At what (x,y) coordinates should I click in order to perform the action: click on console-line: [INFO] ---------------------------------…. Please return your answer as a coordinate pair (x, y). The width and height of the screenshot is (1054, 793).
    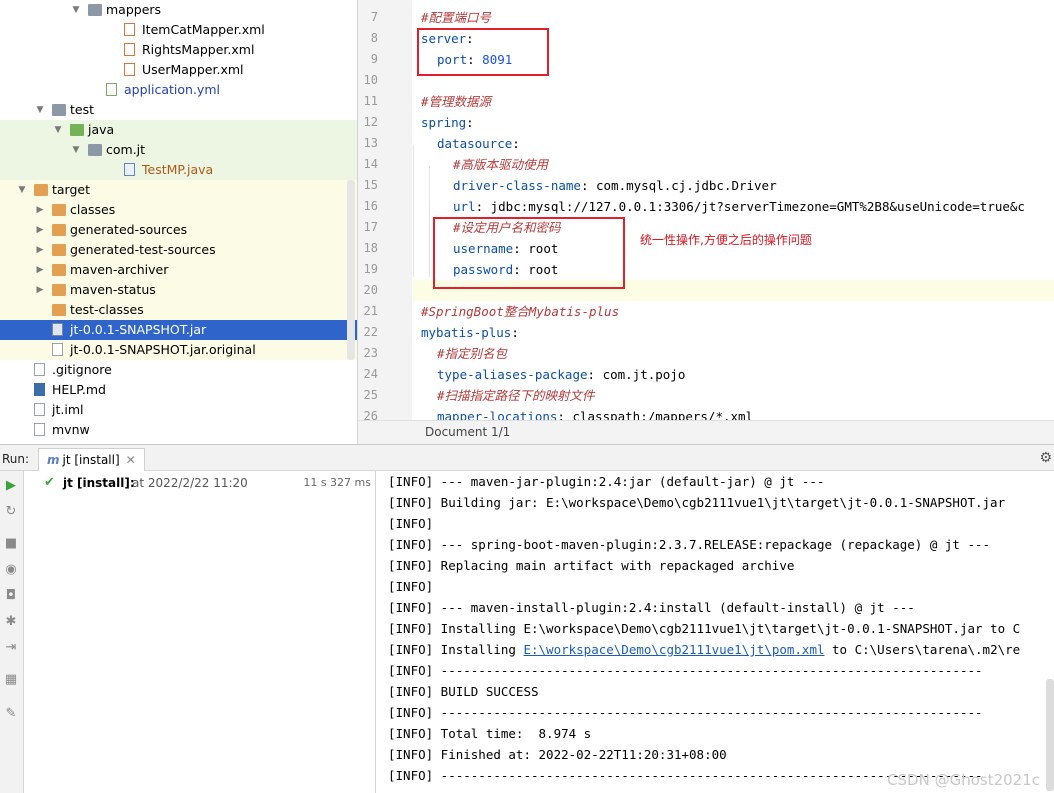
    Looking at the image, I should click on (685, 712).